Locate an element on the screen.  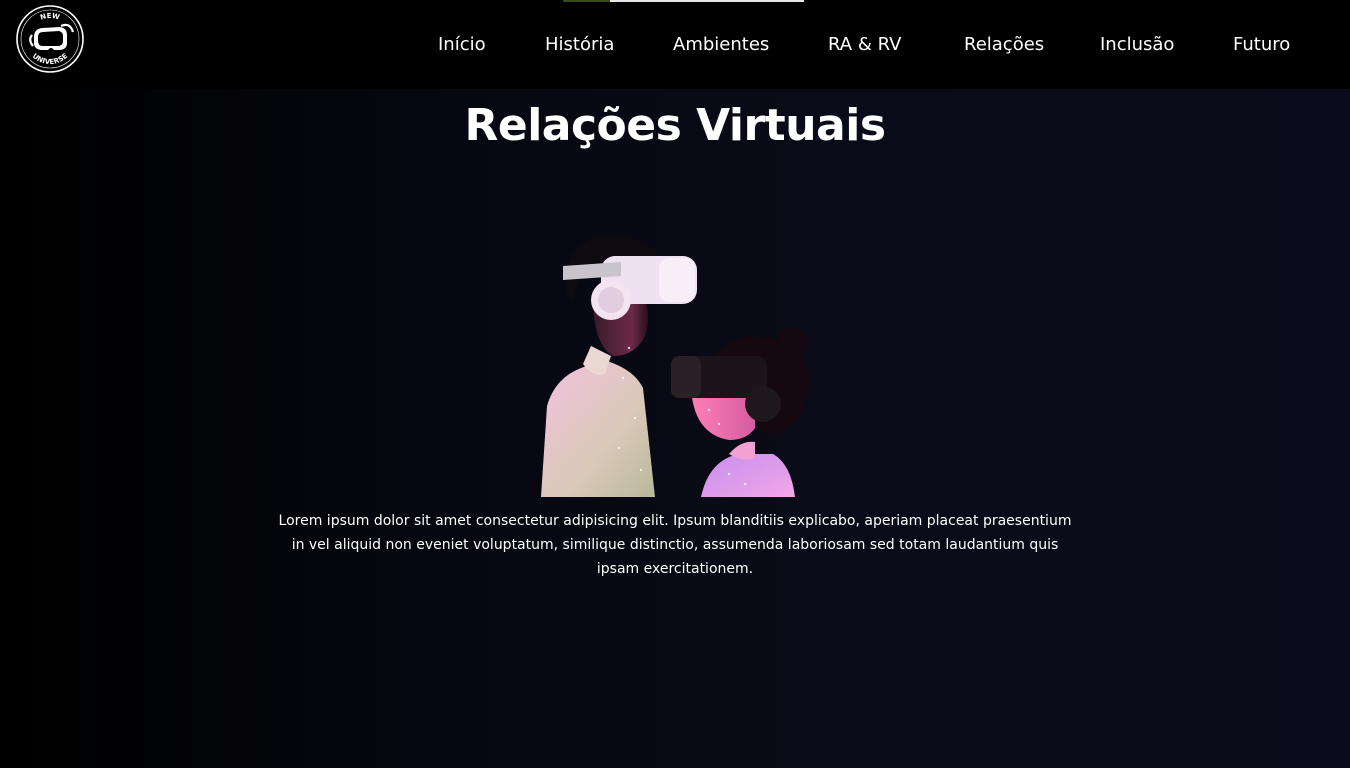
nav-link-inicio: Início is located at coordinates (462, 44).